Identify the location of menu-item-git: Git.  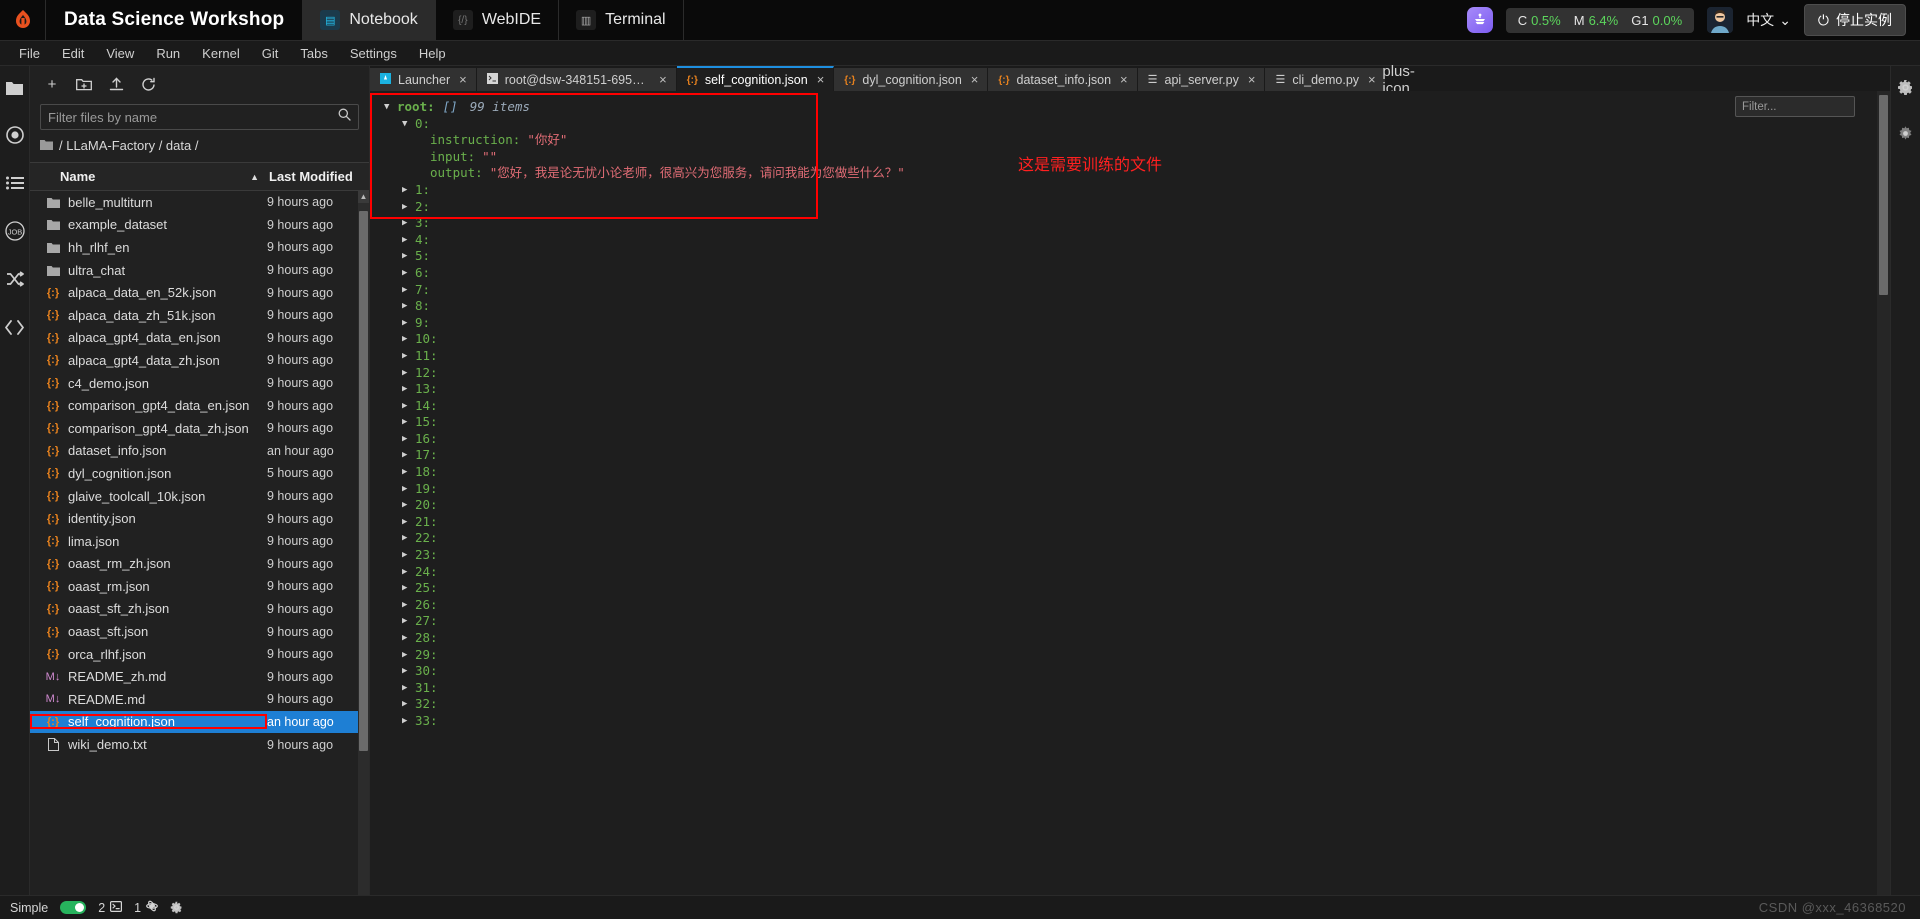
(270, 53).